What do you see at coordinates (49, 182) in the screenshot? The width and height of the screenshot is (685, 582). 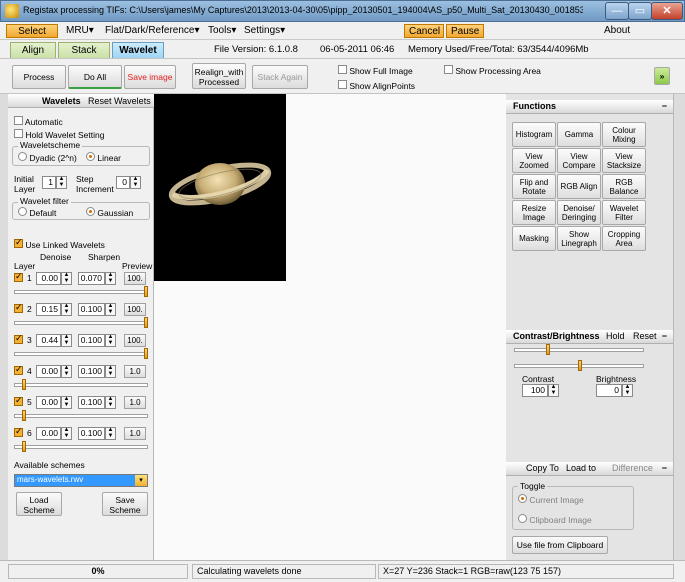 I see `initial-layer-input: 1` at bounding box center [49, 182].